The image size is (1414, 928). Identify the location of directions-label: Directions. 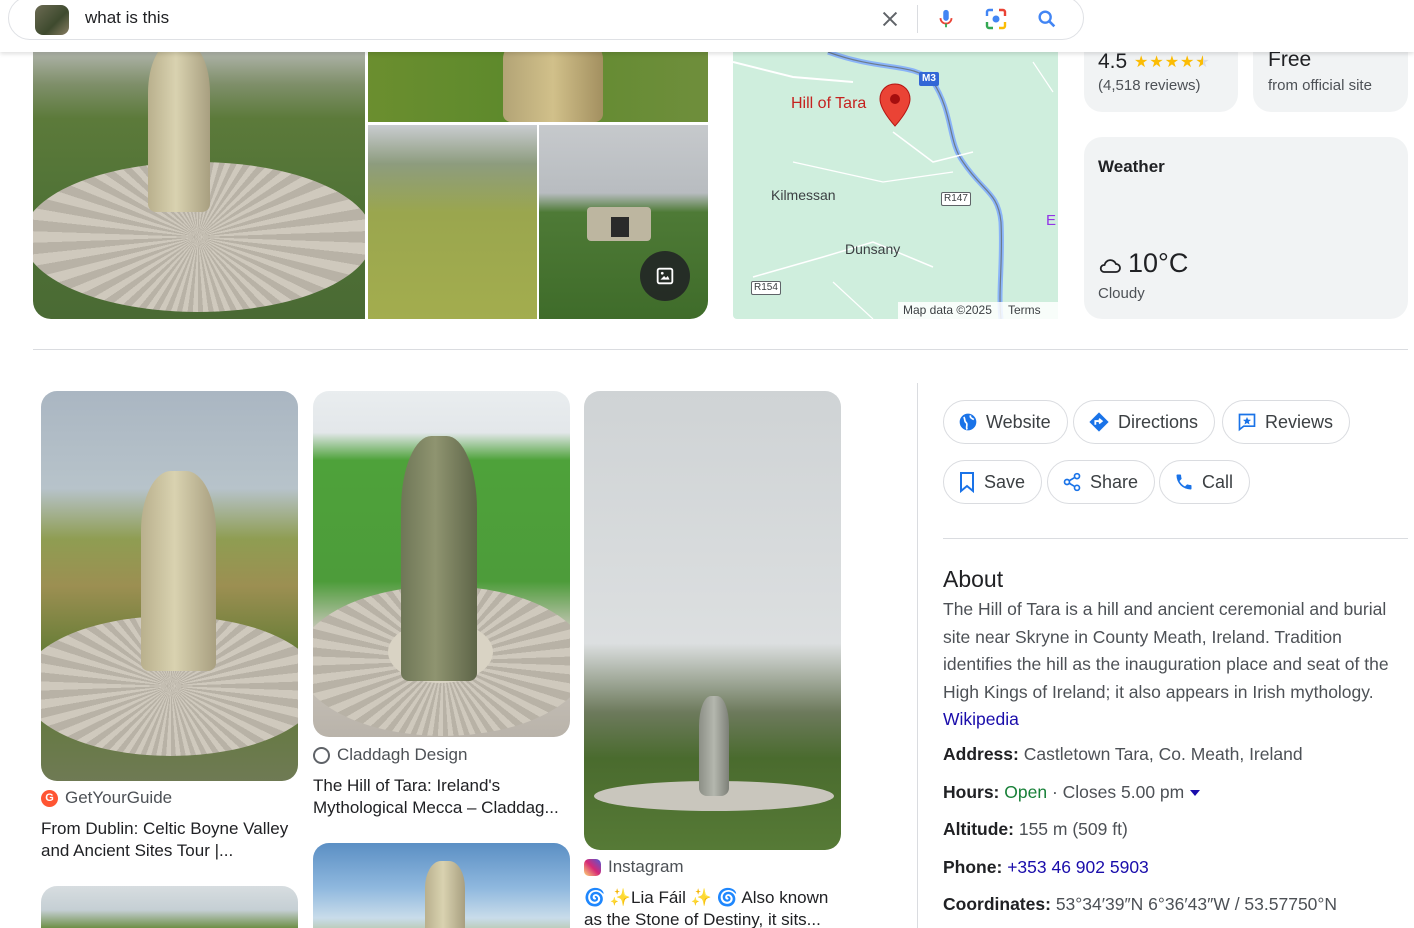
(1158, 421).